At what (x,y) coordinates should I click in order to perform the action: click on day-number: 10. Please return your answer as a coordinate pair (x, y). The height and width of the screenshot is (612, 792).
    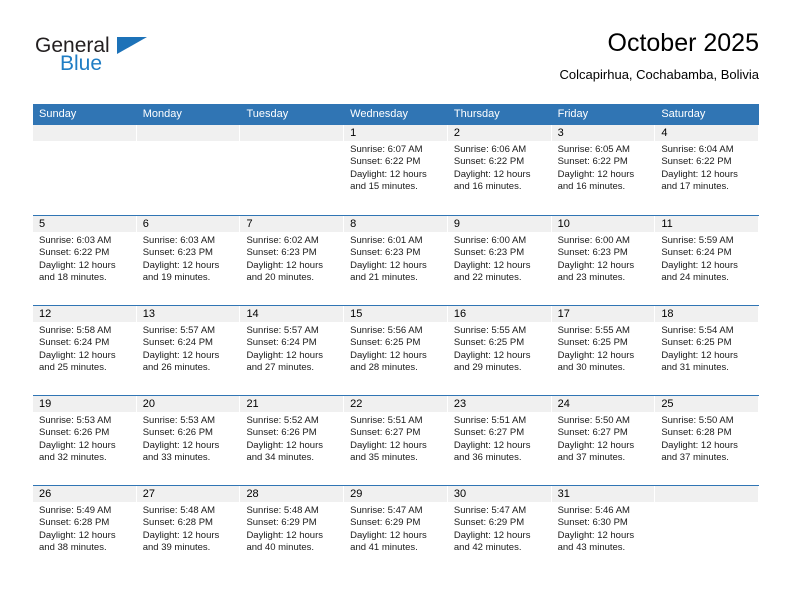
    Looking at the image, I should click on (603, 224).